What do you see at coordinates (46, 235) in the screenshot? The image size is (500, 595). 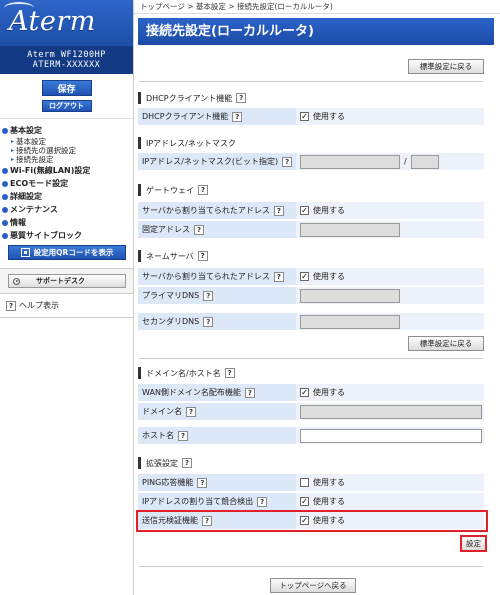 I see `sidebar-item-label: 悪質サイトブロック` at bounding box center [46, 235].